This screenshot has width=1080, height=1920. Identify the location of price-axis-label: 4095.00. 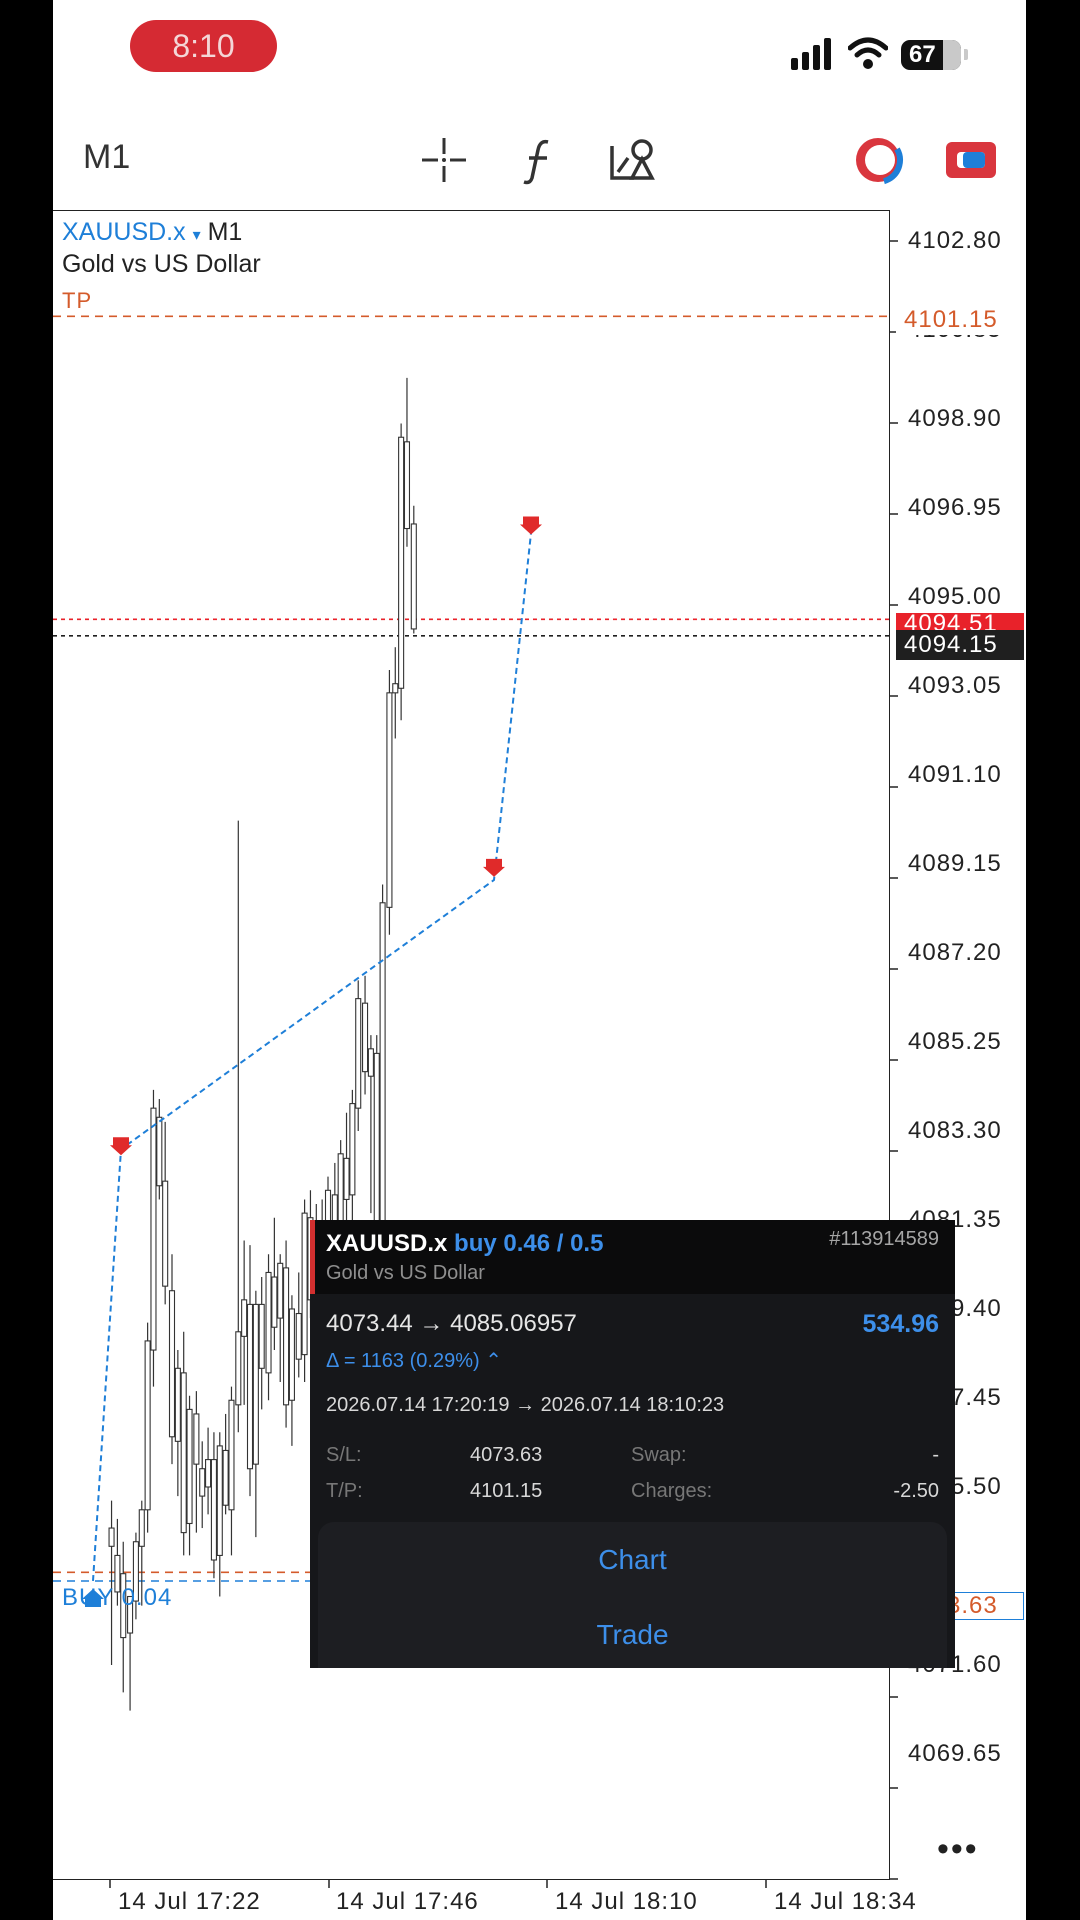
(955, 596).